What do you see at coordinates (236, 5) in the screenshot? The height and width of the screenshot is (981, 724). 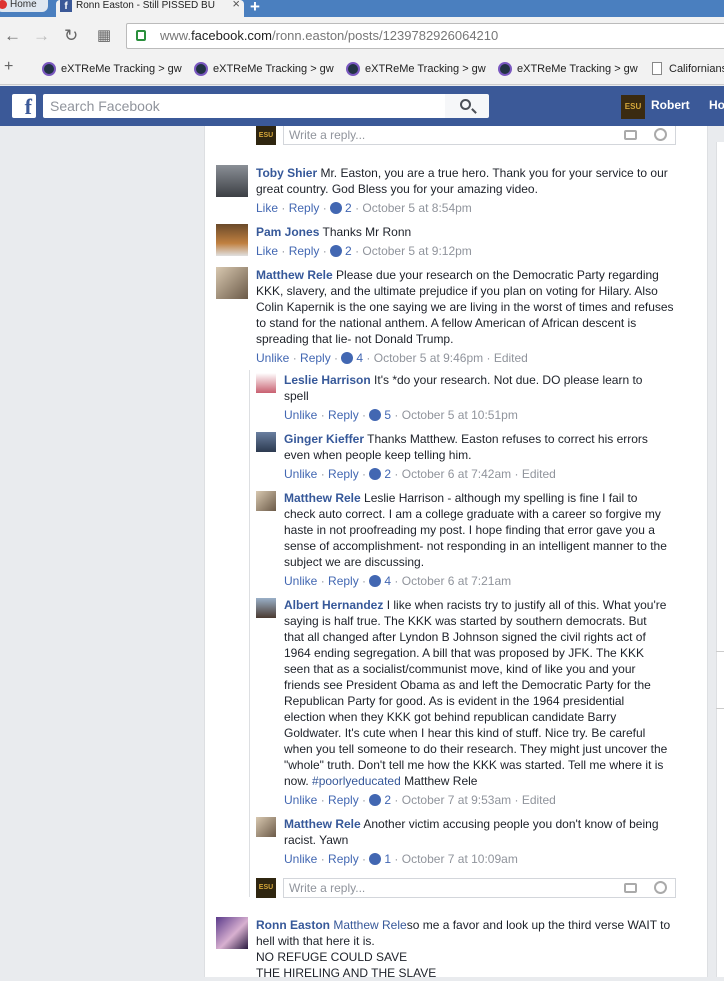 I see `close-tab-icon: ×` at bounding box center [236, 5].